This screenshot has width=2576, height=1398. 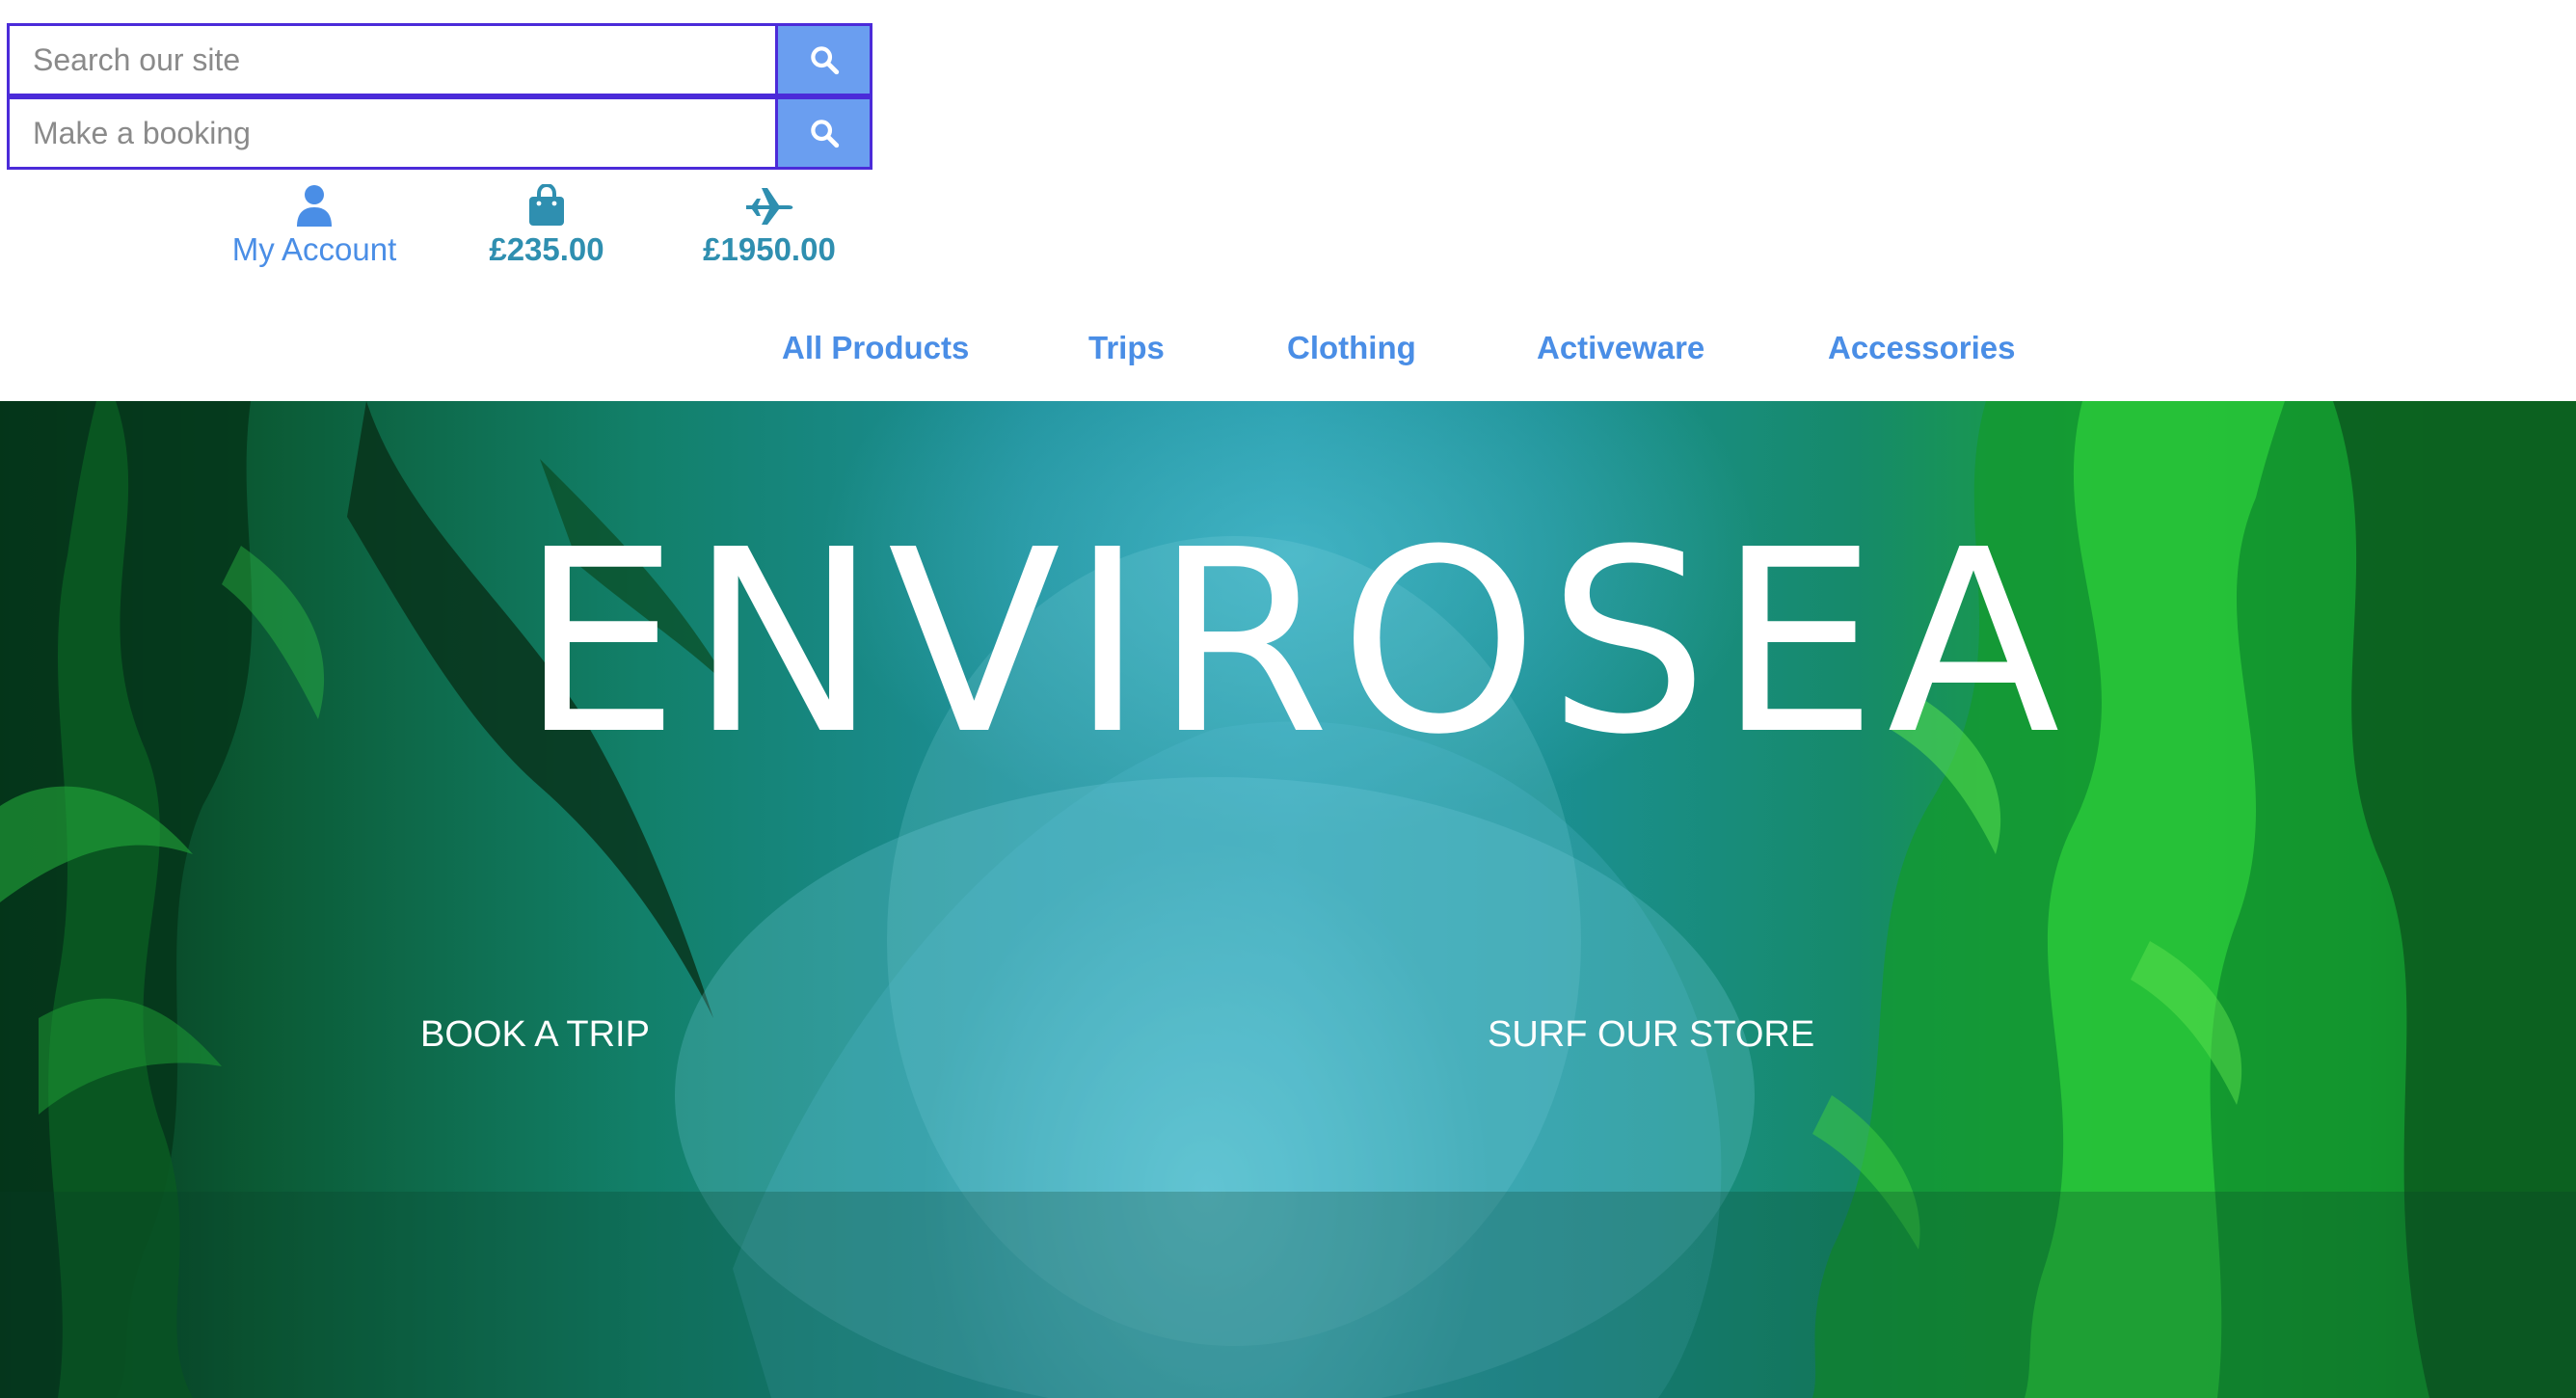 What do you see at coordinates (535, 1034) in the screenshot?
I see `book-a-trip-link: BOOK A TRIP` at bounding box center [535, 1034].